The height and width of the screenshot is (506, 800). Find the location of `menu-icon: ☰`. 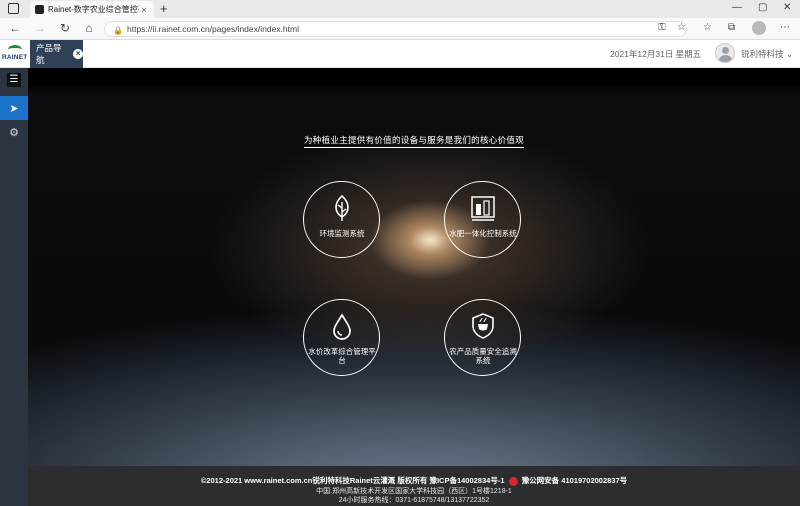

menu-icon: ☰ is located at coordinates (14, 80).